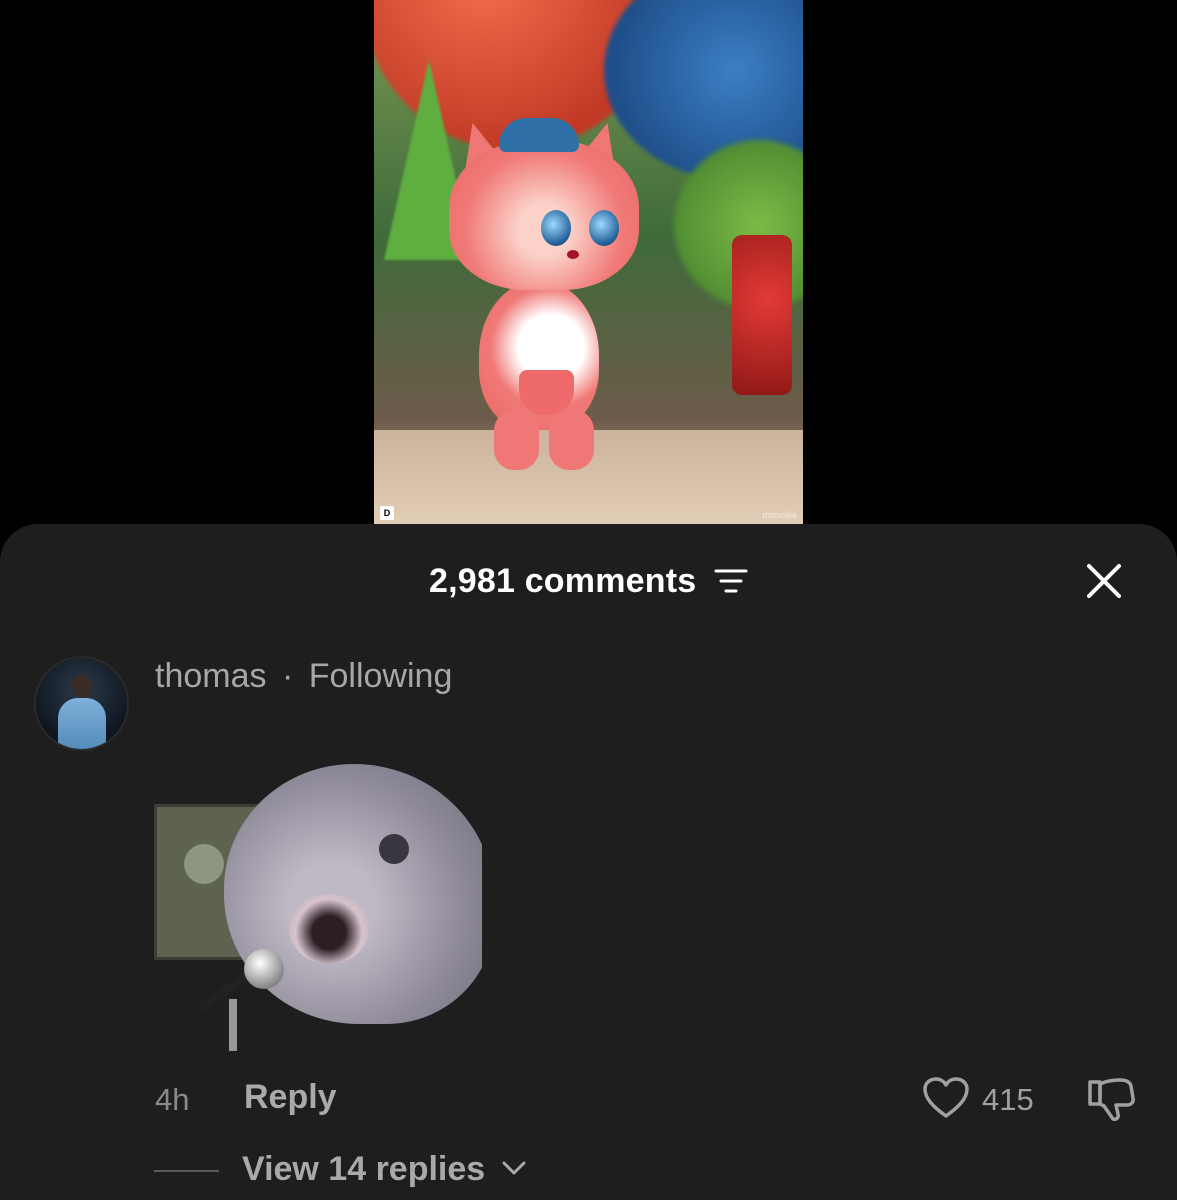 The image size is (1177, 1200). I want to click on avatar, so click(81, 703).